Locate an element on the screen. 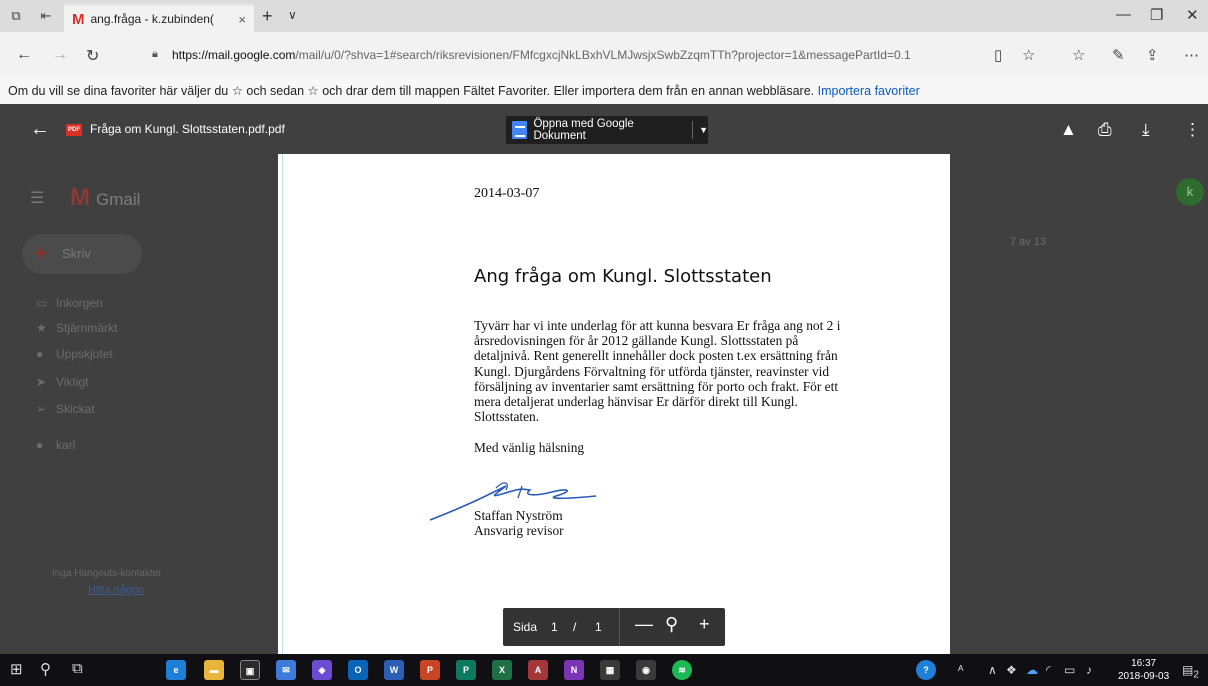 This screenshot has width=1208, height=686. find-someone-link: Hitta någon is located at coordinates (116, 590).